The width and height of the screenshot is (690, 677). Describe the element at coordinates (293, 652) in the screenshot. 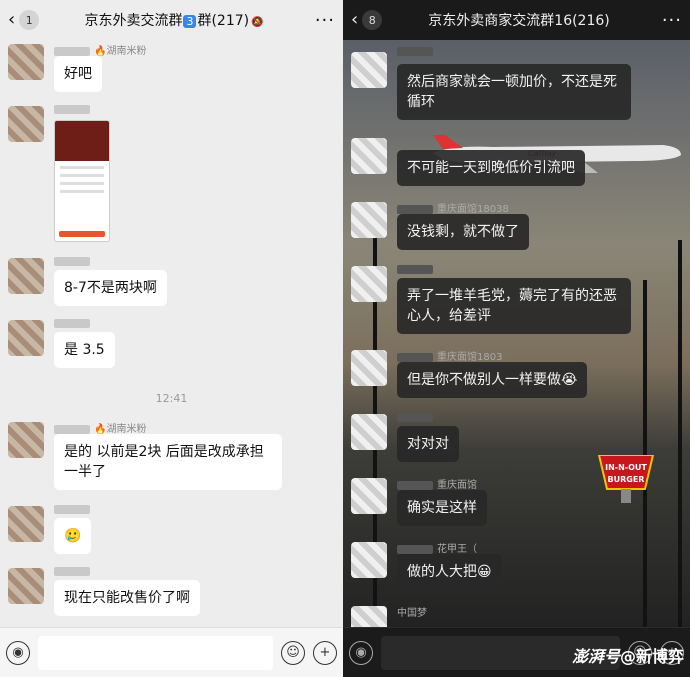

I see `emoji-icon: ☺` at that location.